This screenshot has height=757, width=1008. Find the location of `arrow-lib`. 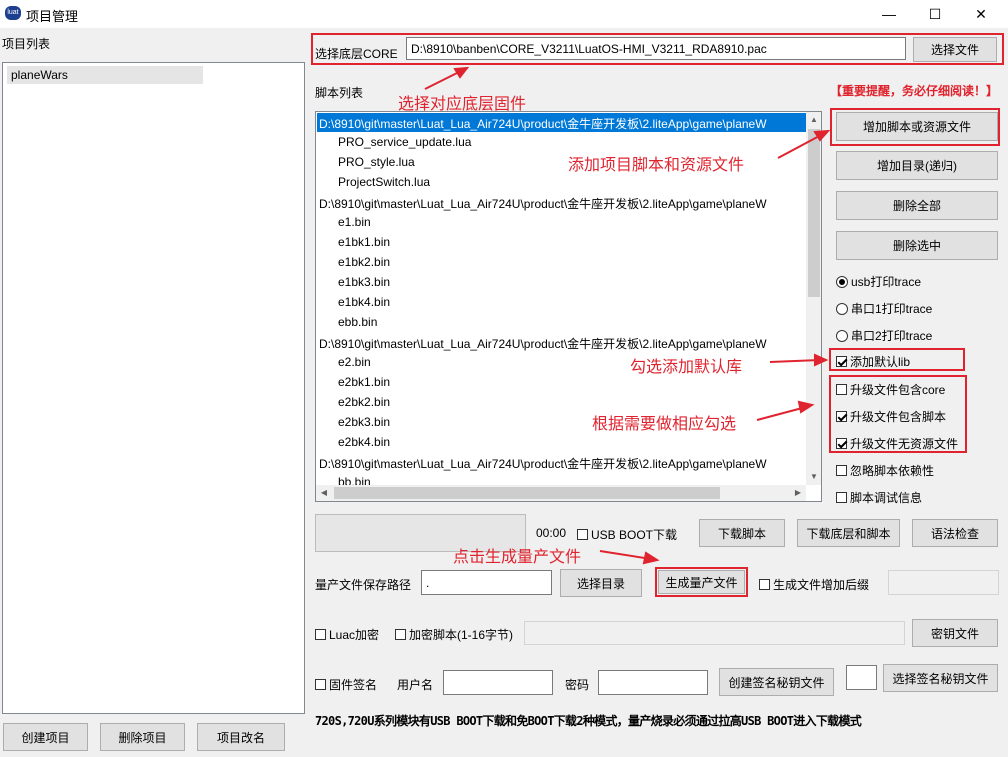

arrow-lib is located at coordinates (795, 361).